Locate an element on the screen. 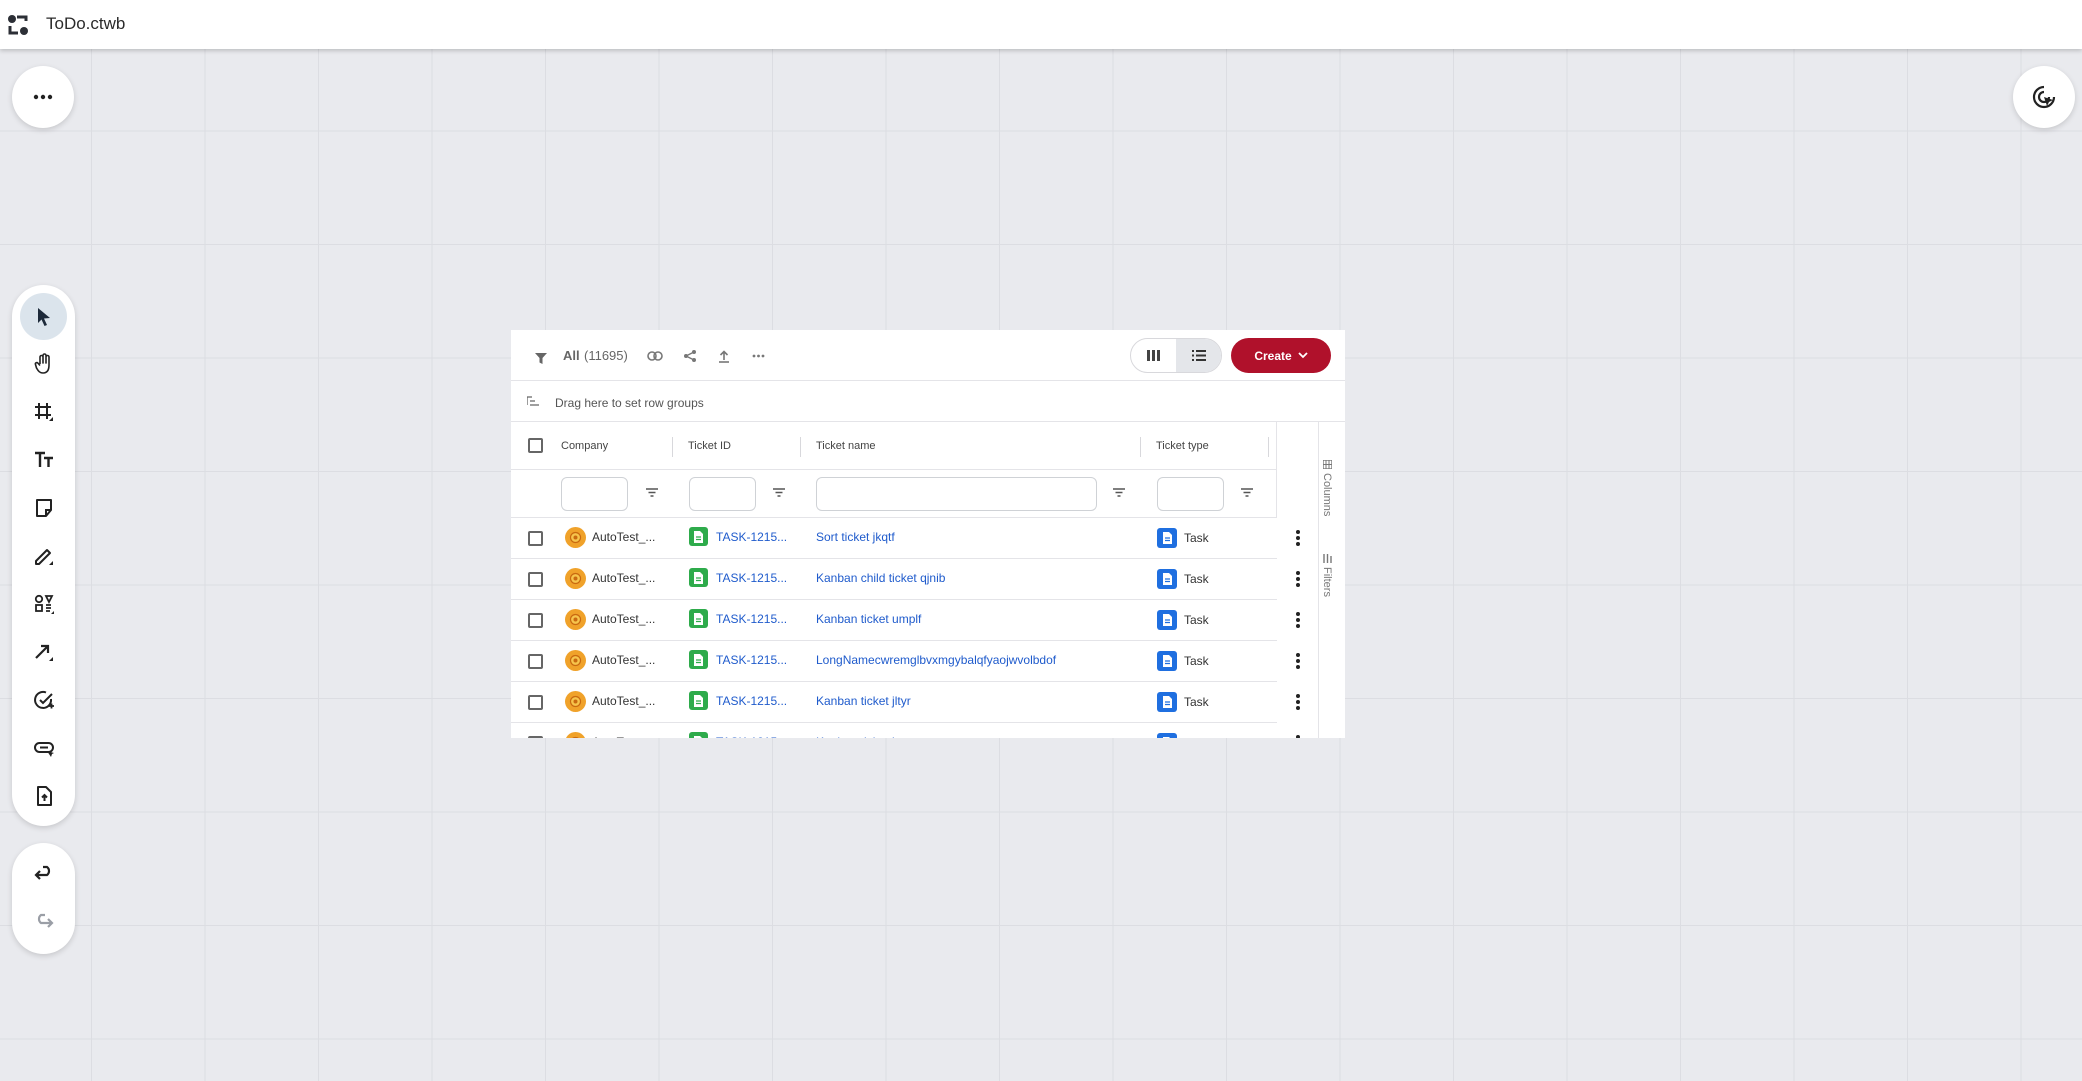 The width and height of the screenshot is (2082, 1081). select-tool is located at coordinates (43, 316).